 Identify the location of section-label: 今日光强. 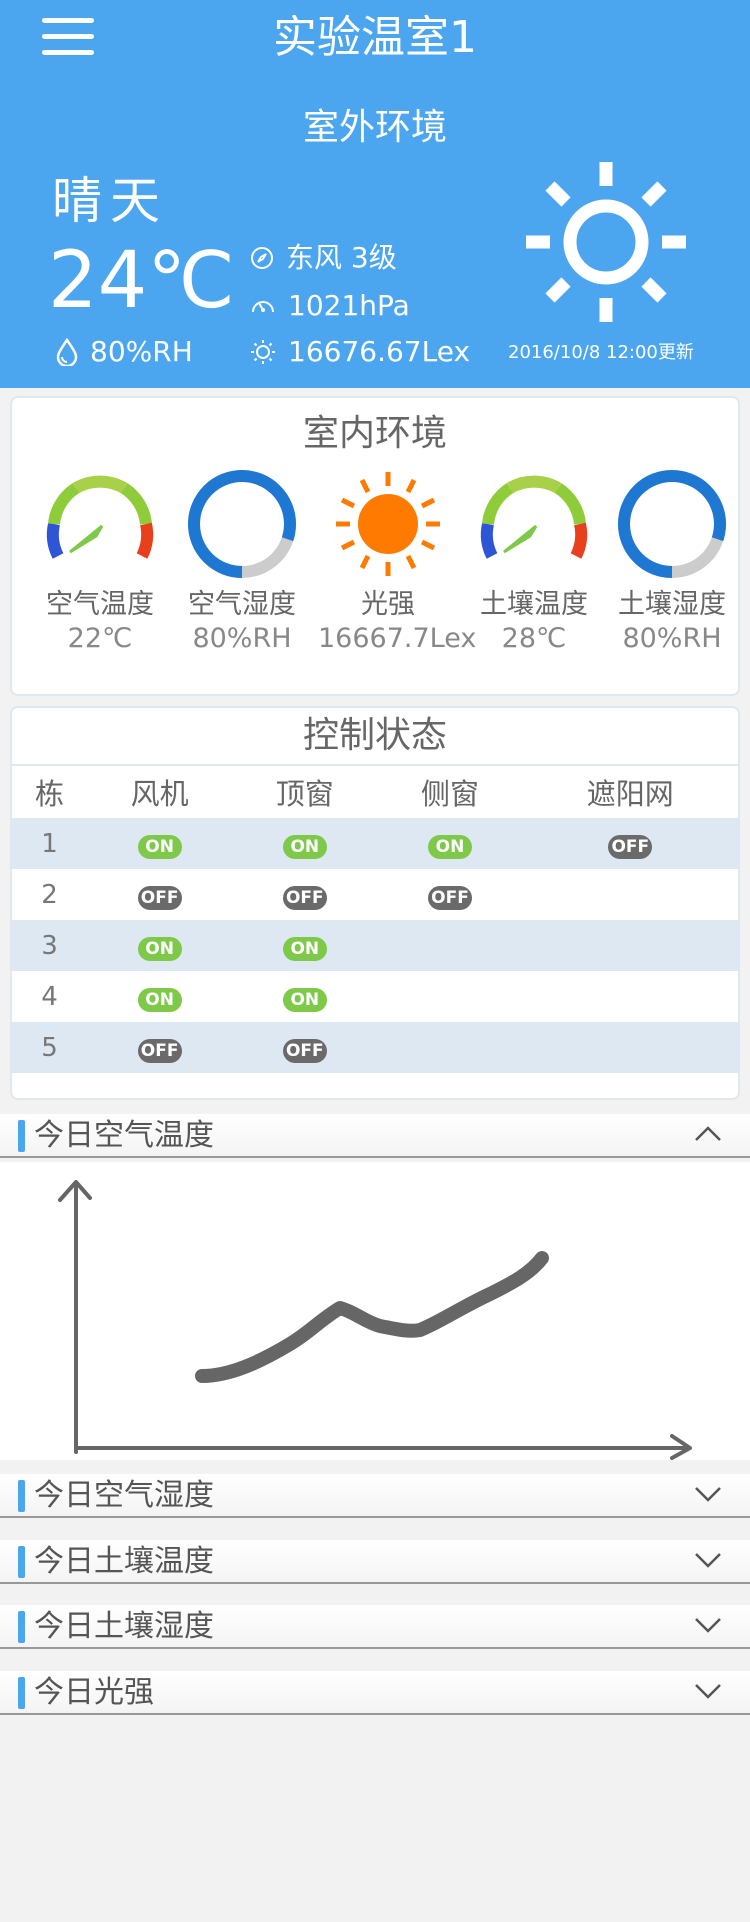
(94, 1692).